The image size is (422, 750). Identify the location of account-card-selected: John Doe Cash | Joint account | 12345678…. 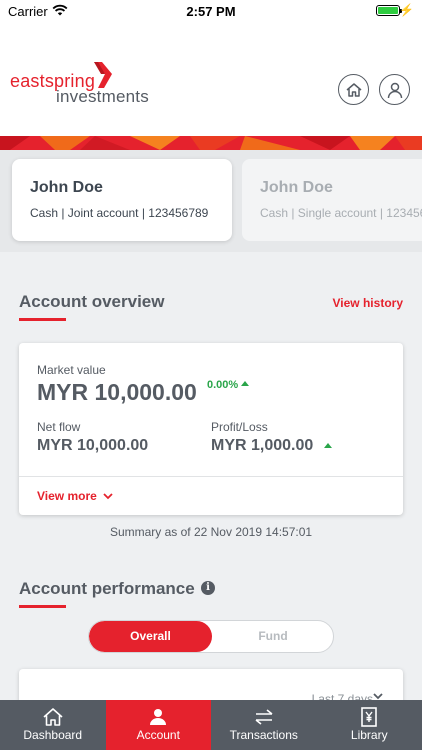
(122, 200).